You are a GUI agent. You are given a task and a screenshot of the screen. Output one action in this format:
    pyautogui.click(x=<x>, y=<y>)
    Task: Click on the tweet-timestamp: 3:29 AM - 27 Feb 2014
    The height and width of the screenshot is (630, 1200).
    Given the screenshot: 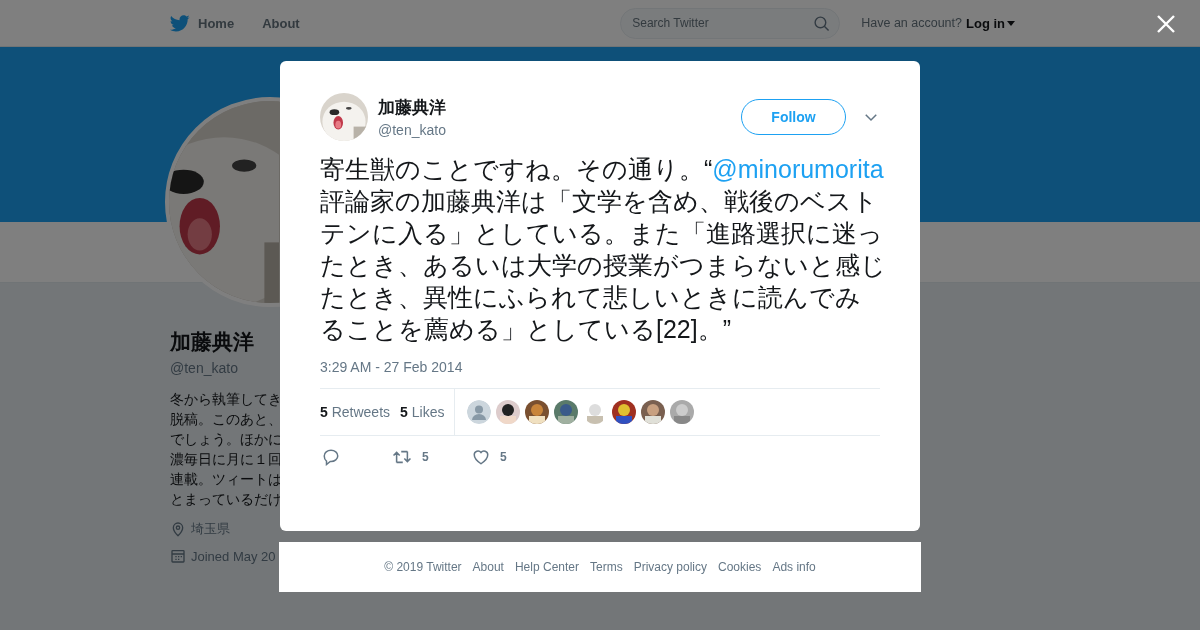 What is the action you would take?
    pyautogui.click(x=392, y=367)
    